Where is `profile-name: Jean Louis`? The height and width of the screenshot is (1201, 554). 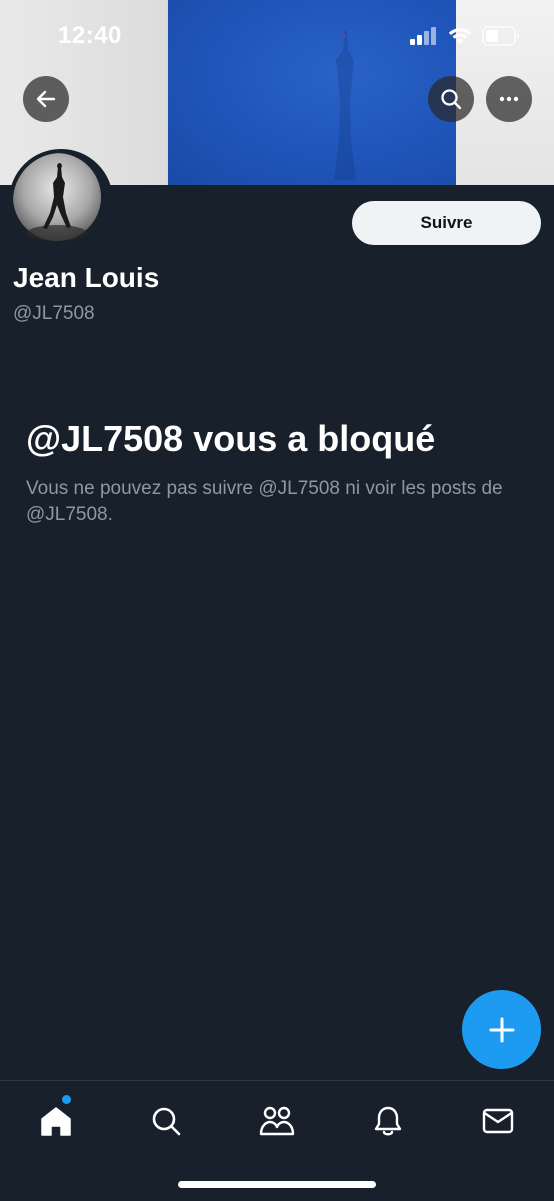 profile-name: Jean Louis is located at coordinates (86, 277).